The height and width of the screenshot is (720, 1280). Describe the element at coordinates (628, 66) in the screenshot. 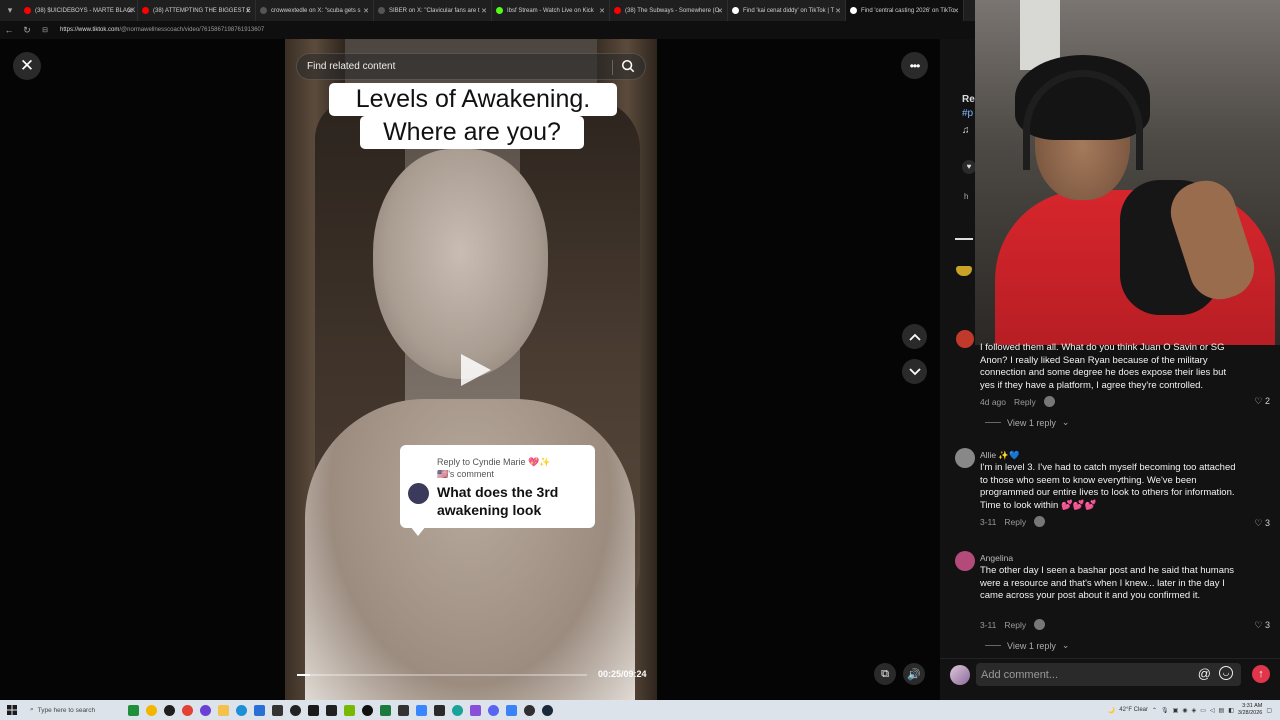

I see `search-icon` at that location.